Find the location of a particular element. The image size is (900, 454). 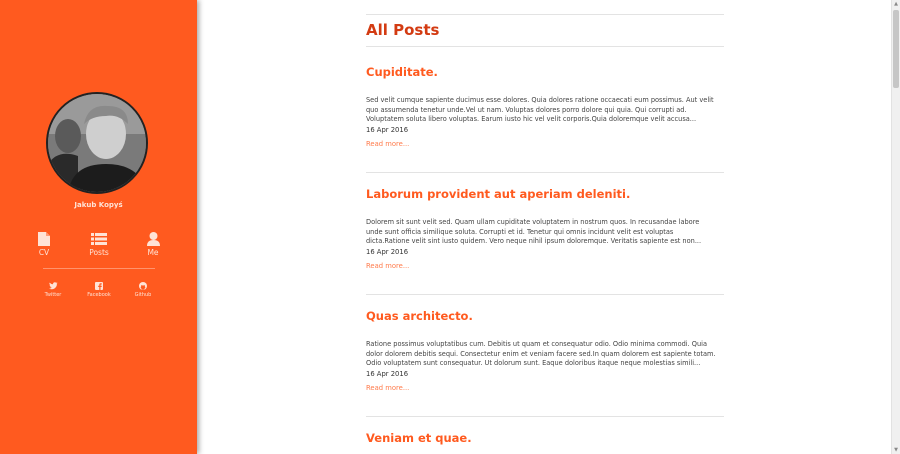

social-label: Twitter is located at coordinates (53, 295).